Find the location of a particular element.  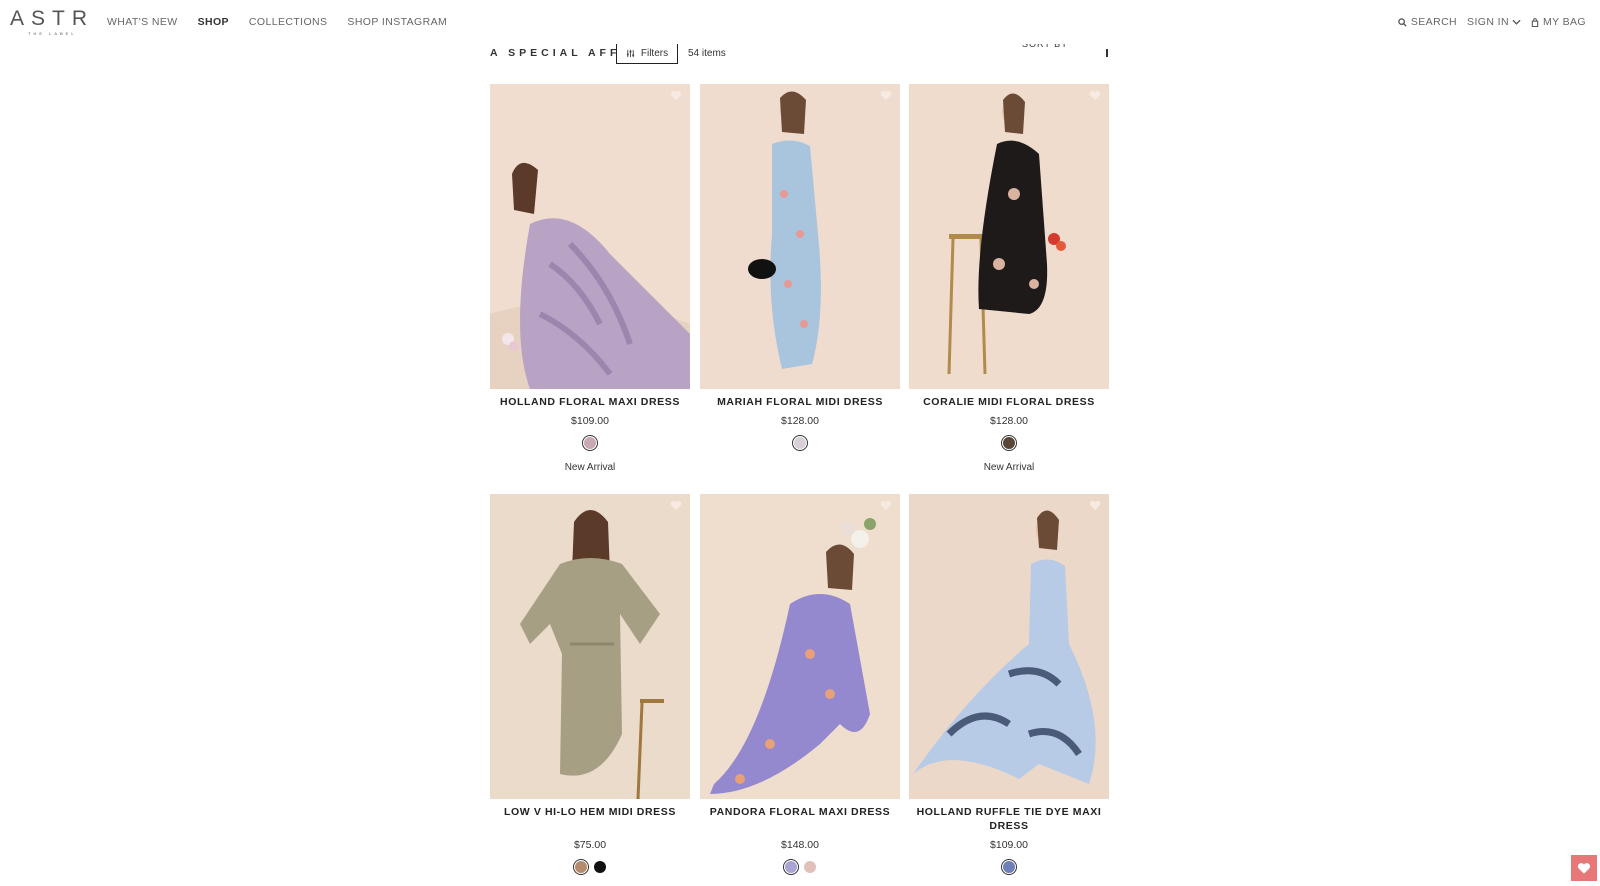

utility-nav: SEARCH SIGN IN MY BAG is located at coordinates (1487, 22).